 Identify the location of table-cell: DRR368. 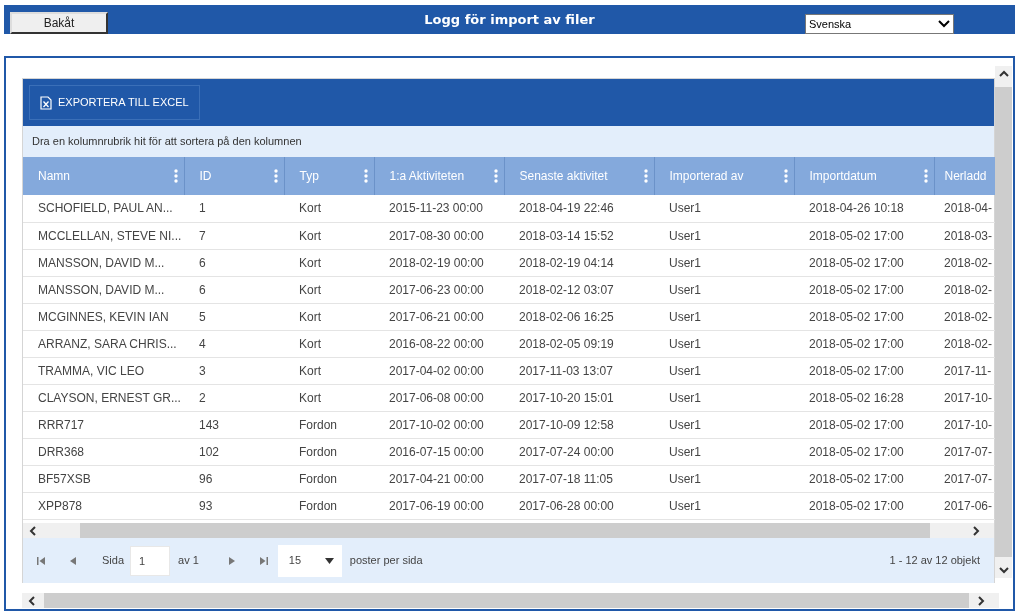
(103, 451).